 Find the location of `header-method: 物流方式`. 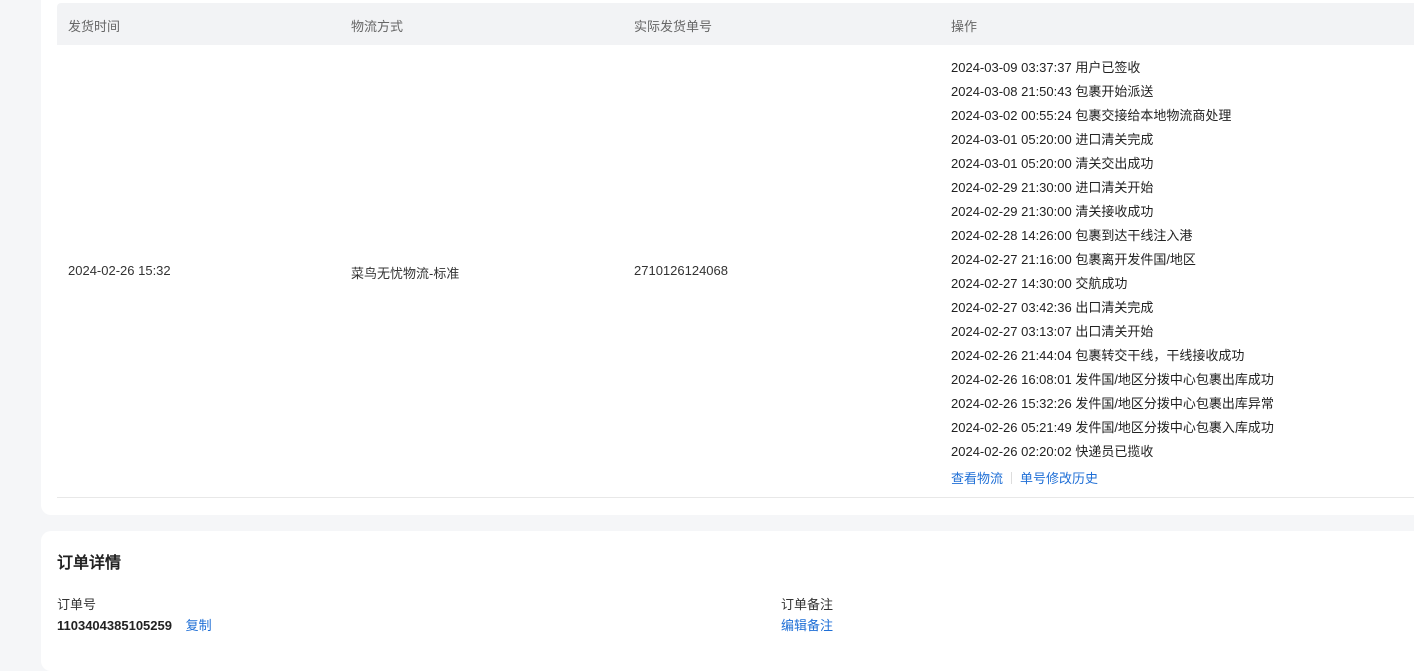

header-method: 物流方式 is located at coordinates (377, 26).